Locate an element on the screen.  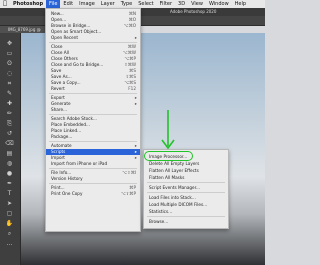
menu-item-label: Print One Copy is located at coordinates (67, 193).